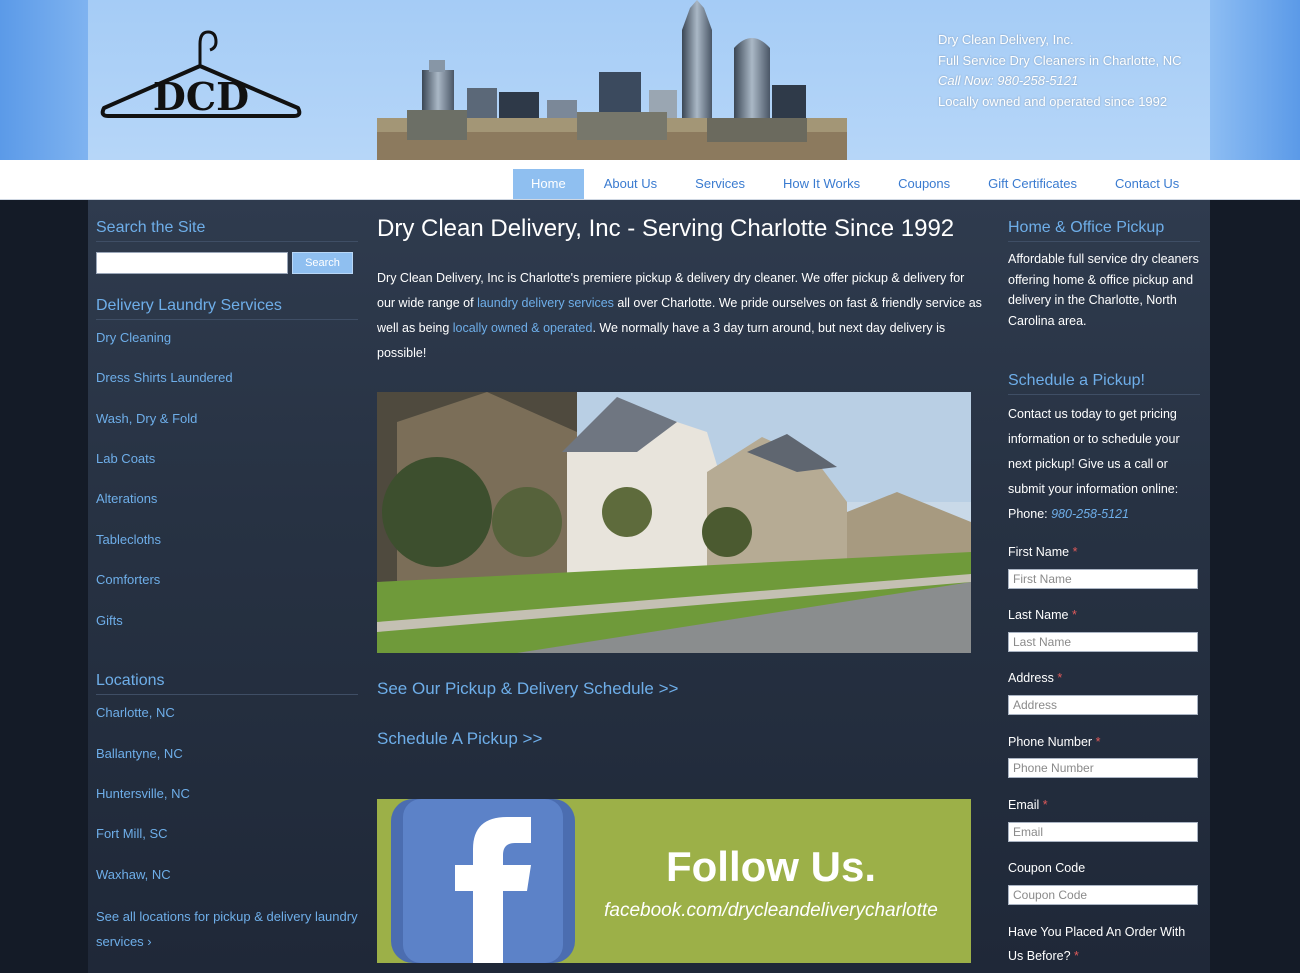 This screenshot has width=1300, height=973. I want to click on location-link-huntersville: Huntersville, NC, so click(228, 793).